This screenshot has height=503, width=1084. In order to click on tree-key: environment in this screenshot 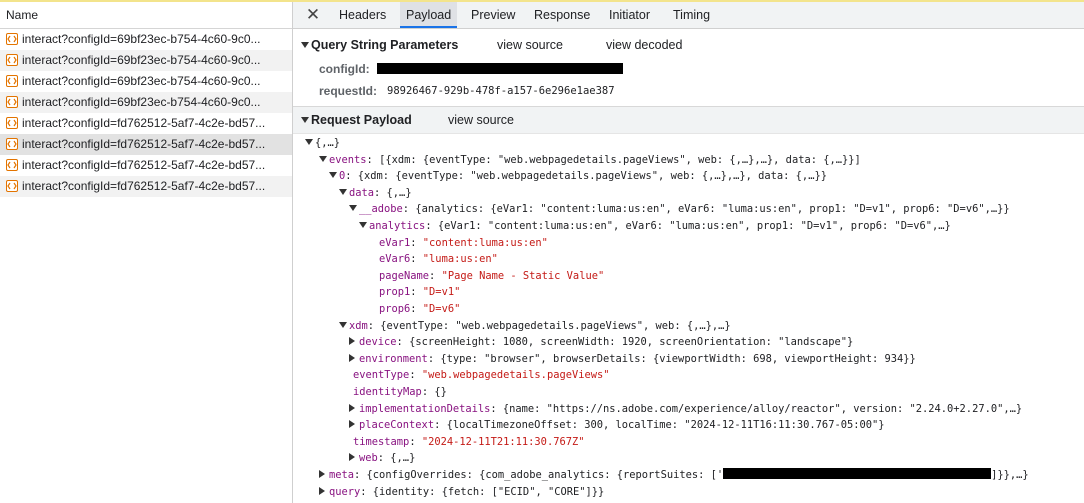, I will do `click(393, 358)`.